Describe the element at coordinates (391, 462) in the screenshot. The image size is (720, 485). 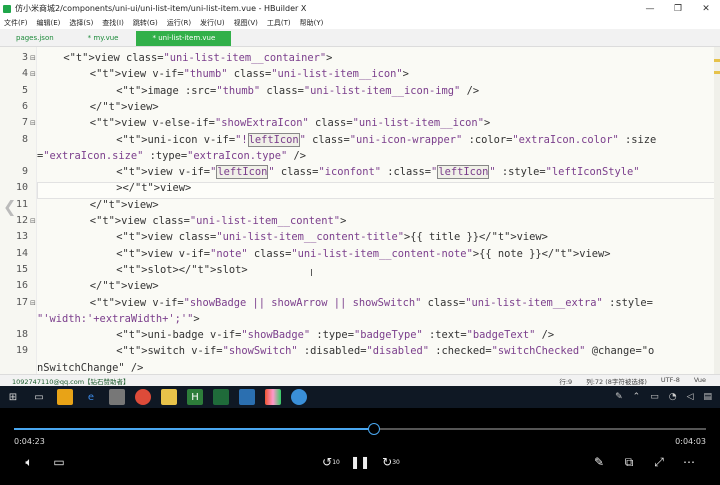
I see `forward-button: ↻ 30` at that location.